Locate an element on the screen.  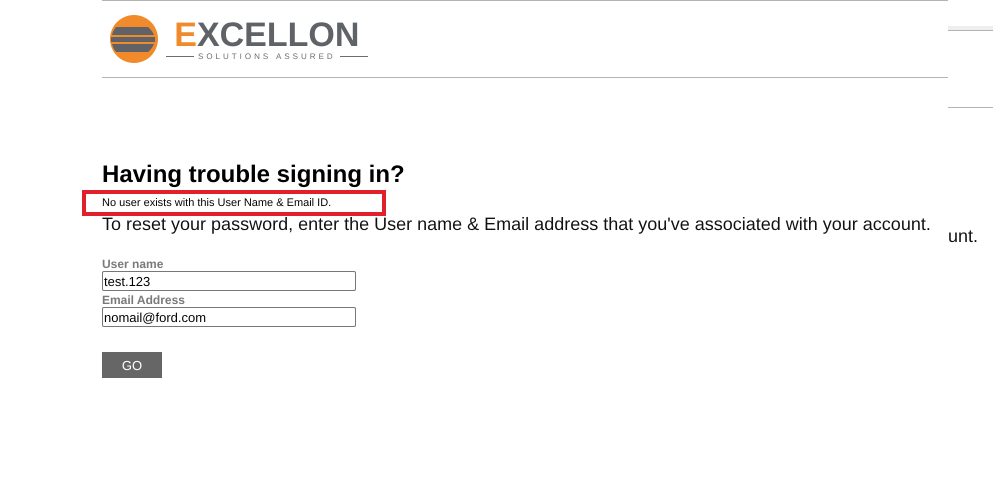
error-message: No user exists with this User Name & Email ID. is located at coordinates (217, 203).